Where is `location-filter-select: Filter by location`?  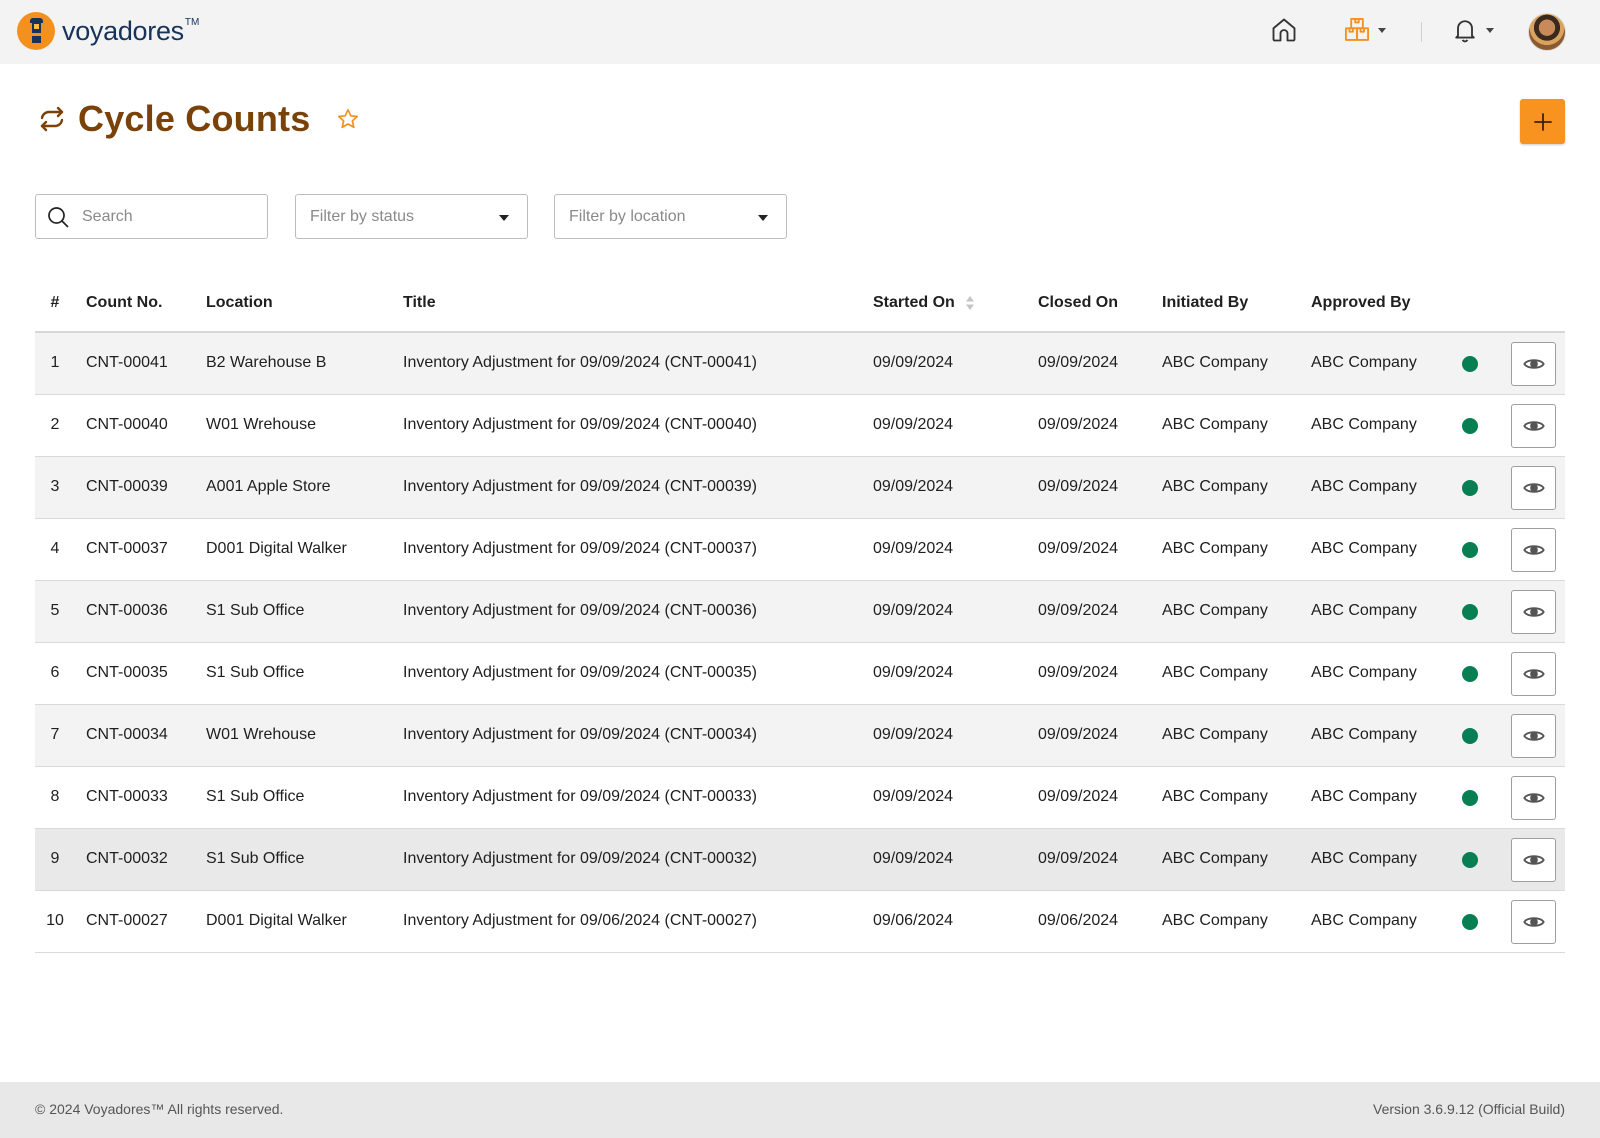 location-filter-select: Filter by location is located at coordinates (670, 216).